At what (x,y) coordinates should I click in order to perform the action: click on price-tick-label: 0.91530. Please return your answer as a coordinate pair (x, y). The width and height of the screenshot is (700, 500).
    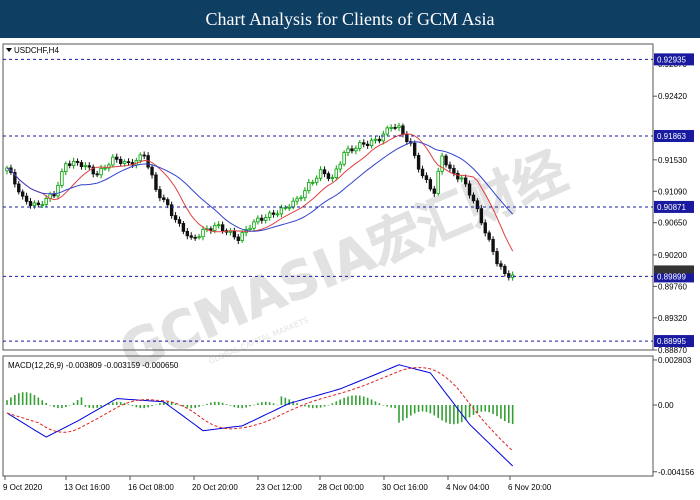
    Looking at the image, I should click on (672, 160).